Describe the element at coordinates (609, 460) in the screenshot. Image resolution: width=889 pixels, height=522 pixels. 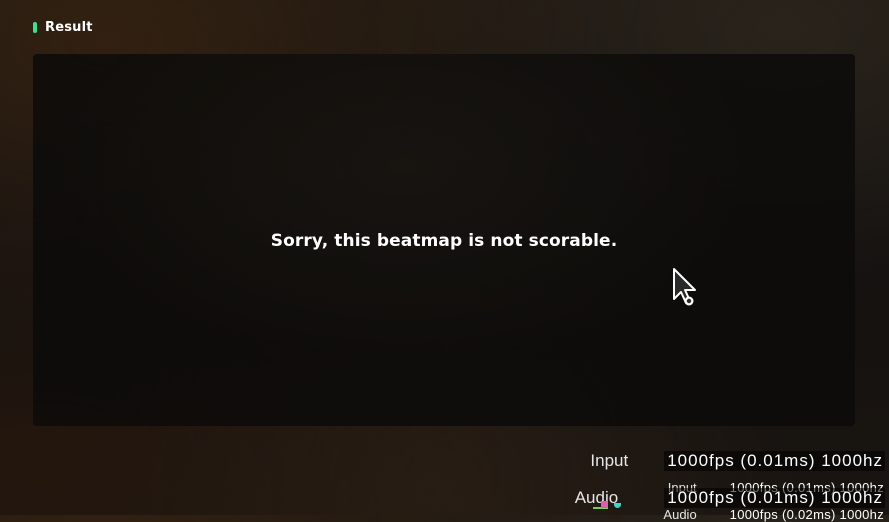
I see `input-label: Input` at that location.